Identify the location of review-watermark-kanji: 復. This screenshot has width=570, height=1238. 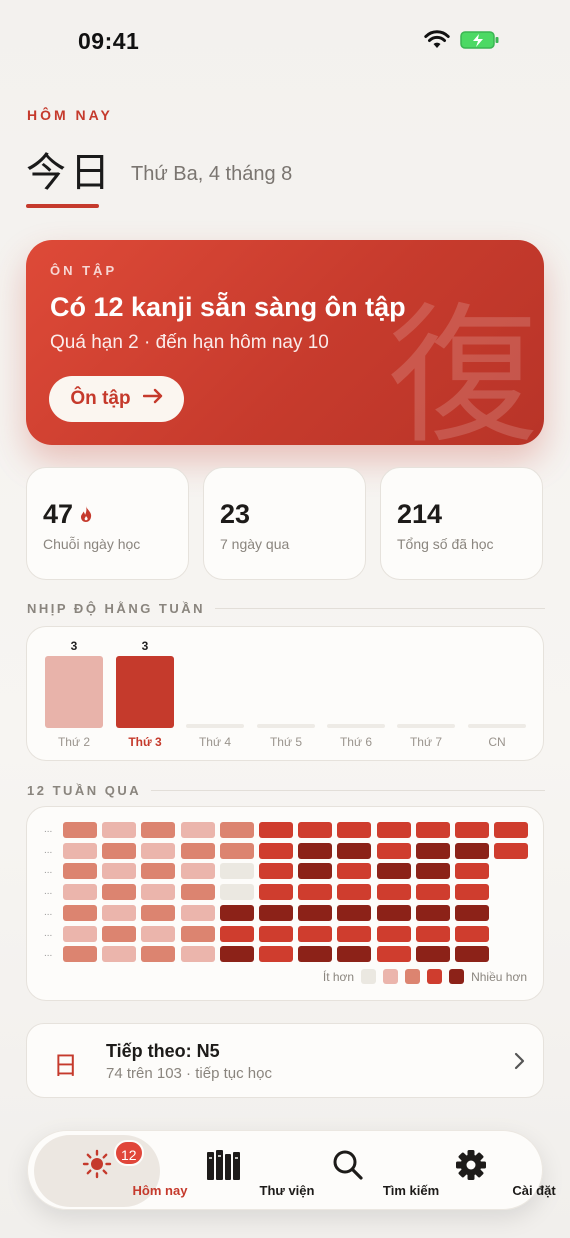
(463, 367).